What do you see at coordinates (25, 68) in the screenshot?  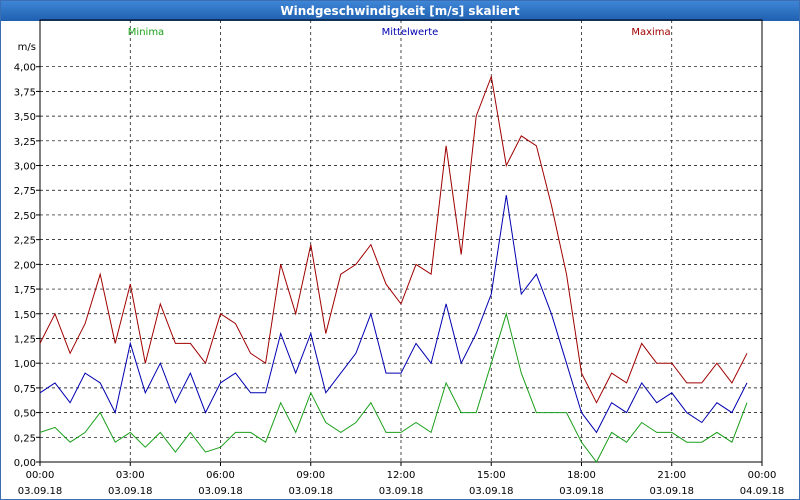 I see `y-tick-label: 4,00` at bounding box center [25, 68].